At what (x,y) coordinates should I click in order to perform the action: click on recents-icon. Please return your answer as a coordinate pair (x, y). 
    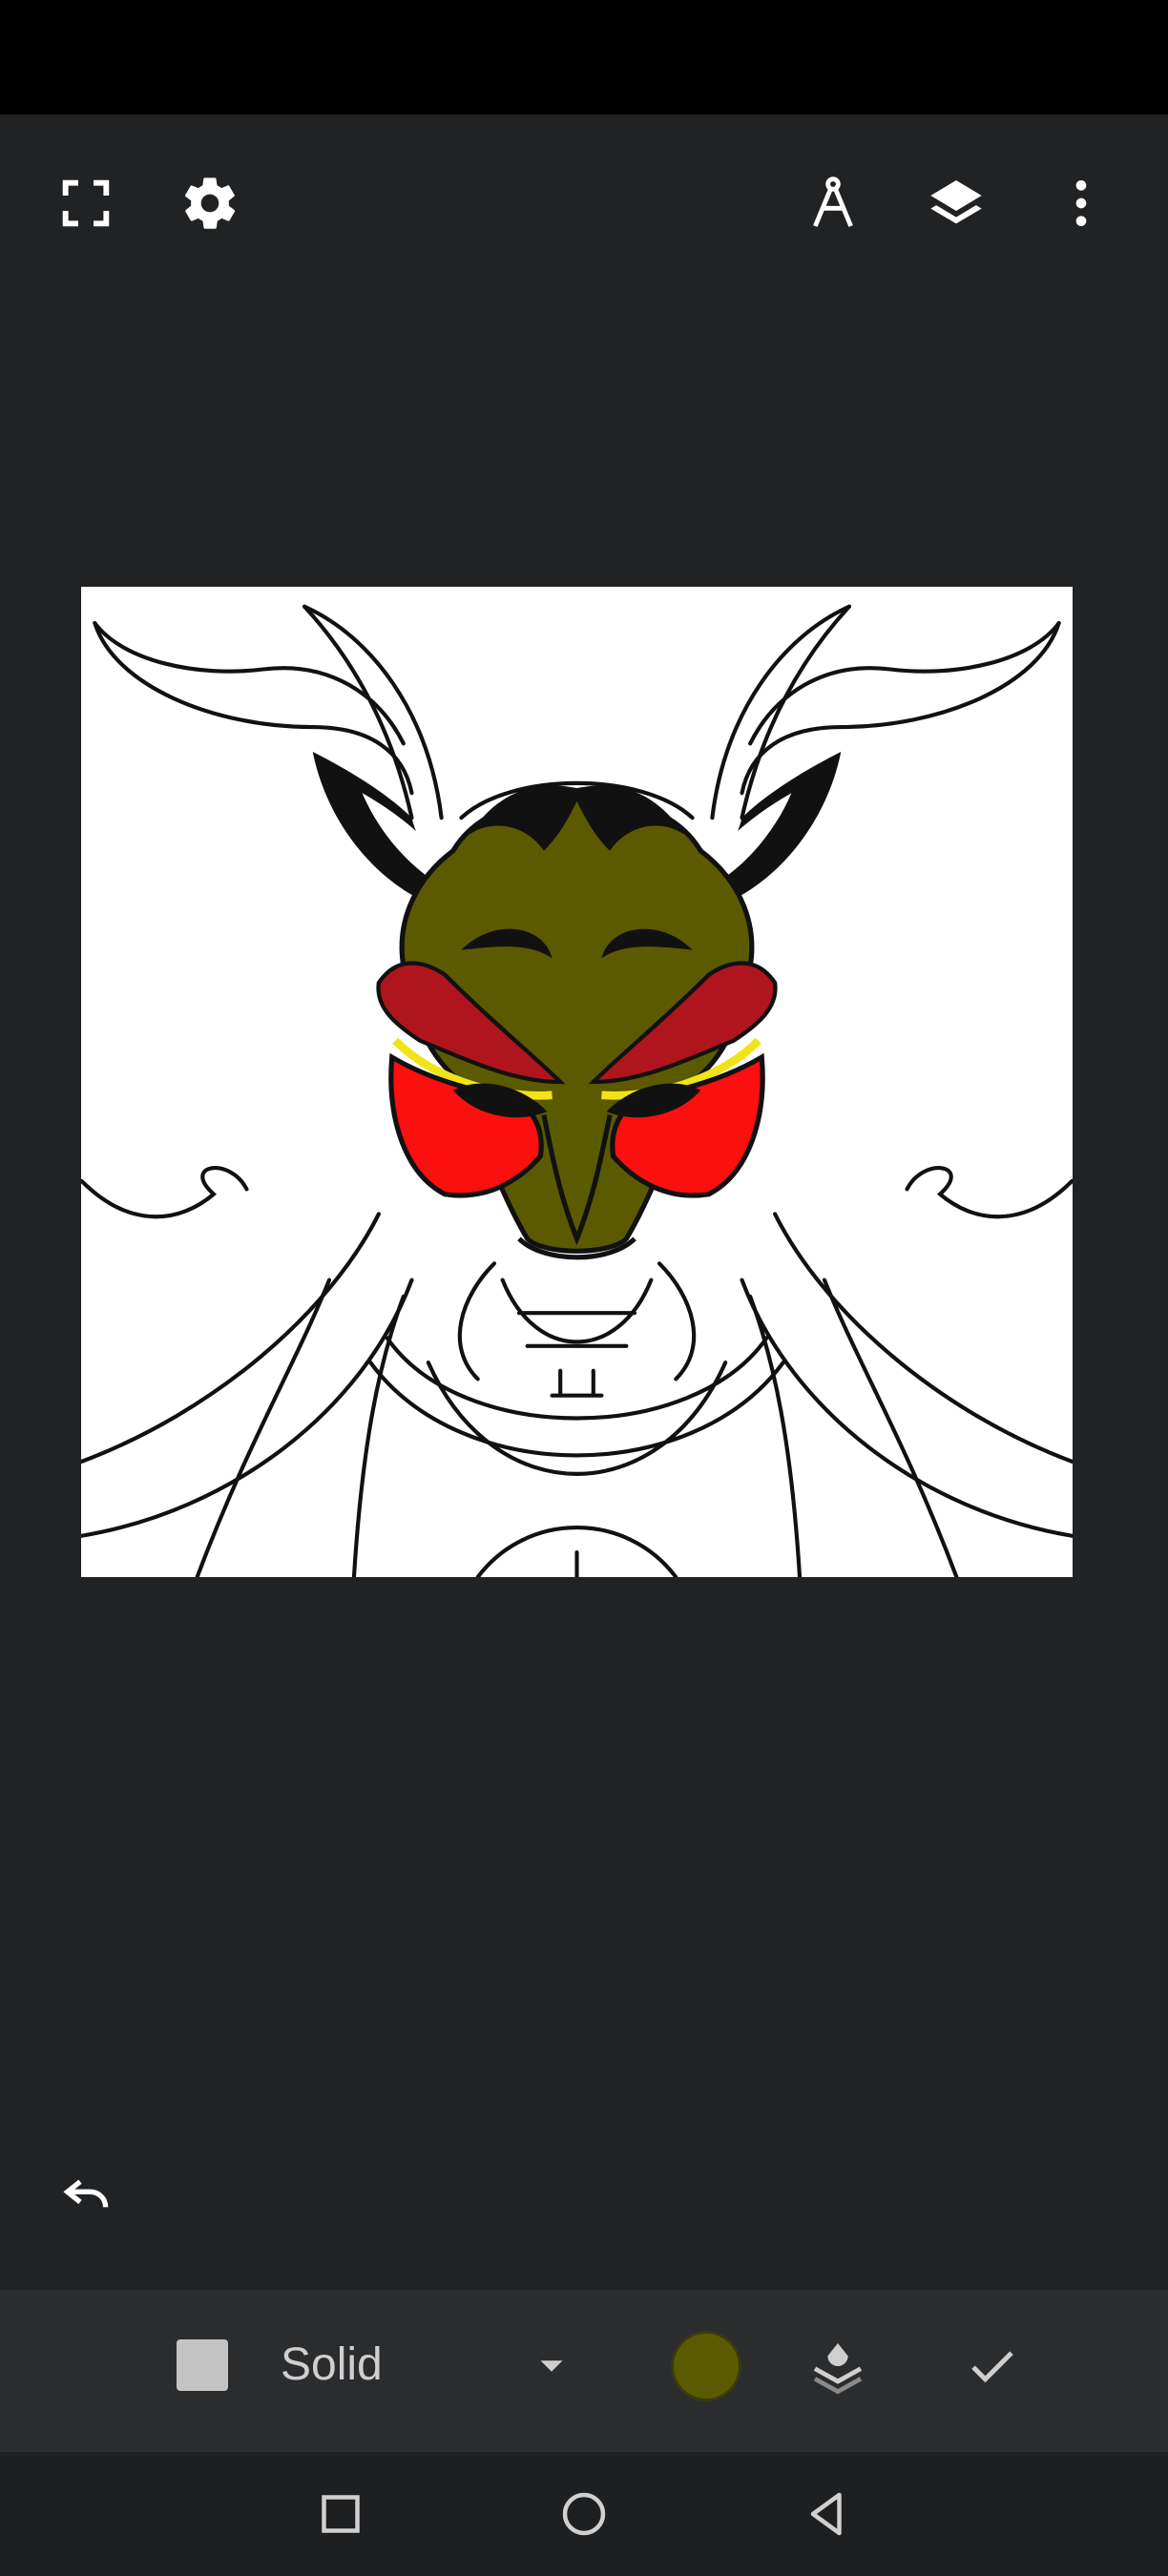
    Looking at the image, I should click on (341, 2514).